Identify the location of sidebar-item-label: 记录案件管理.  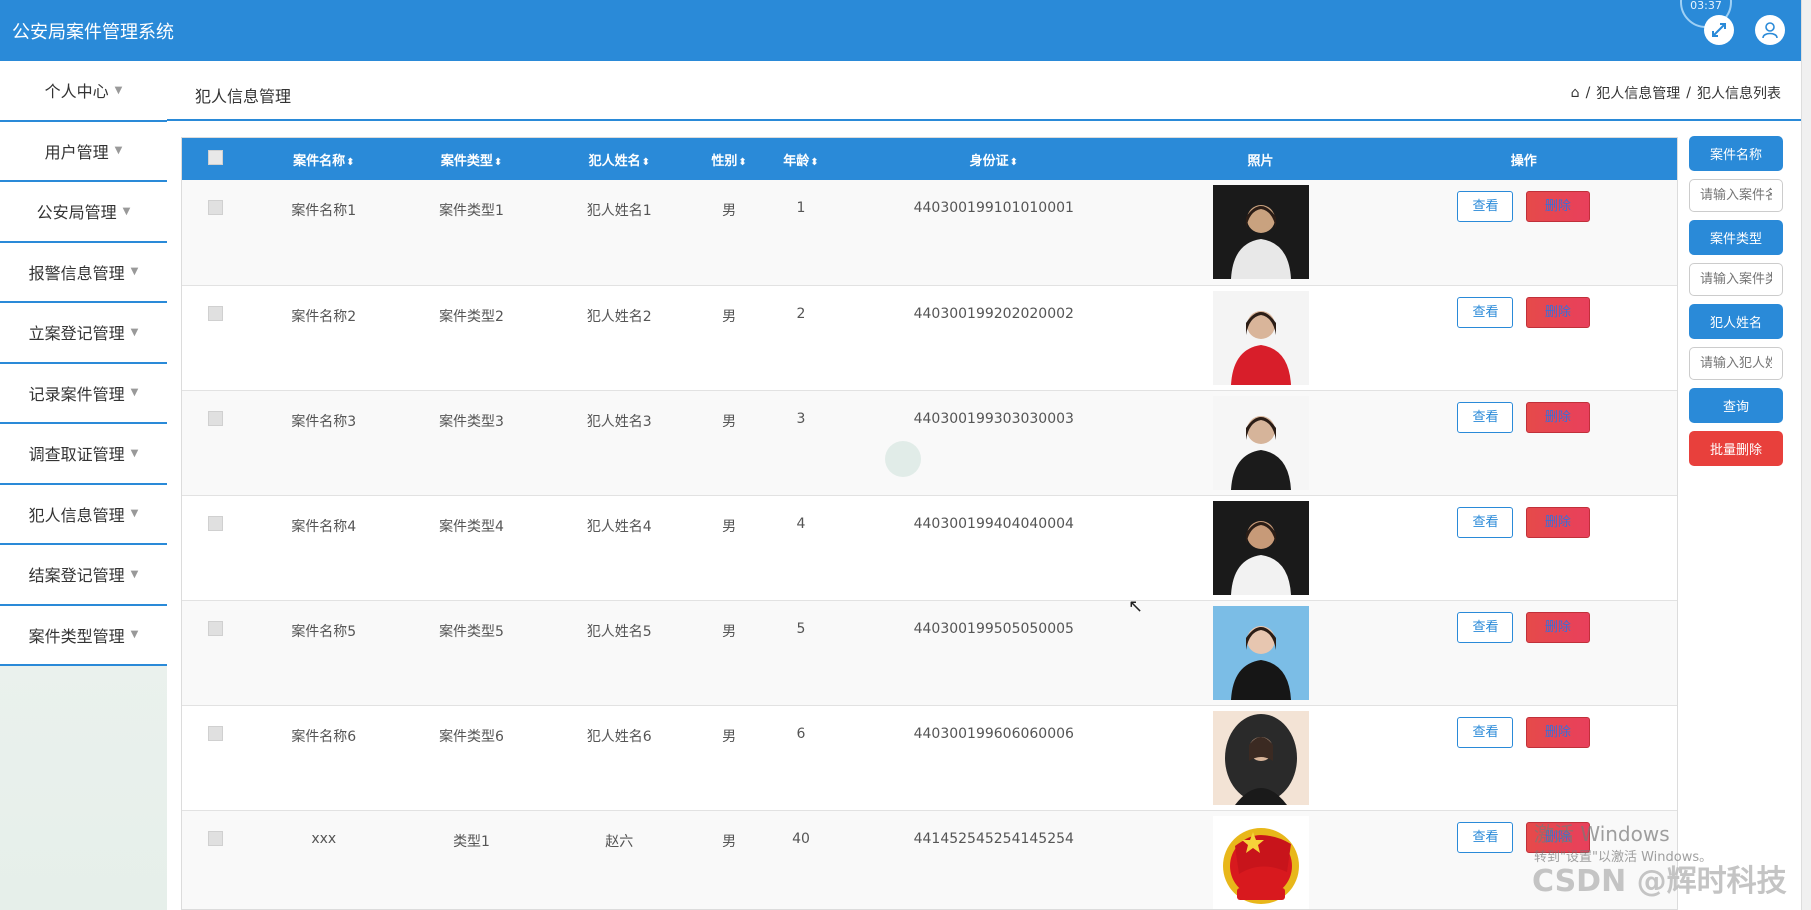
(76, 394).